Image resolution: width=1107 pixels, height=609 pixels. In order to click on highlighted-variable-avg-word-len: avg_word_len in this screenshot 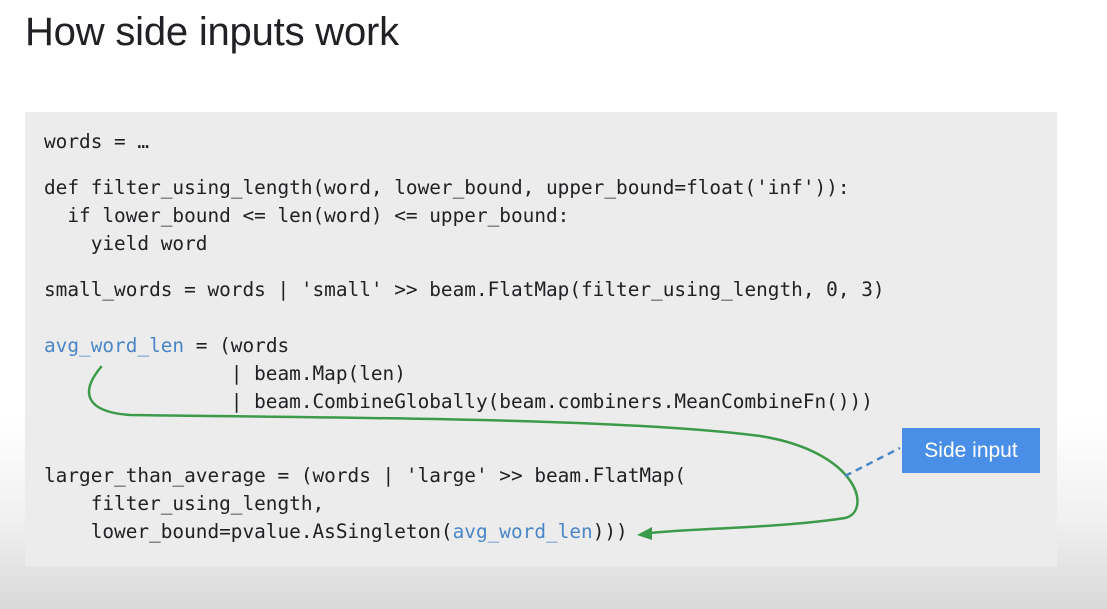, I will do `click(114, 345)`.